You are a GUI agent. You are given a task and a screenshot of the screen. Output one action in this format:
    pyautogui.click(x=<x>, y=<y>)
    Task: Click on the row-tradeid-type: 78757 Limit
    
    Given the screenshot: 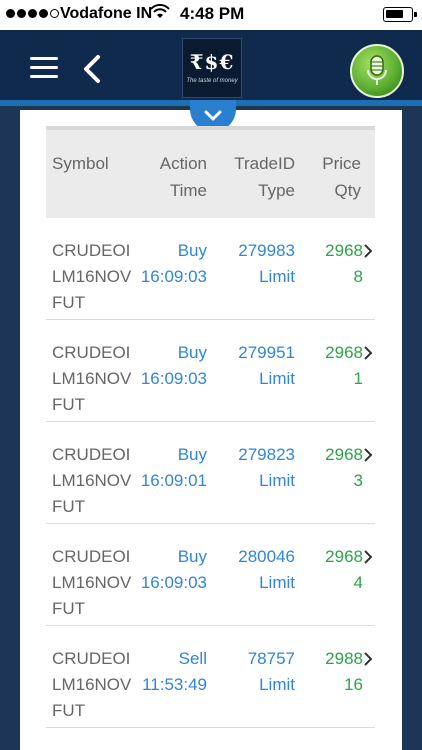 What is the action you would take?
    pyautogui.click(x=271, y=671)
    